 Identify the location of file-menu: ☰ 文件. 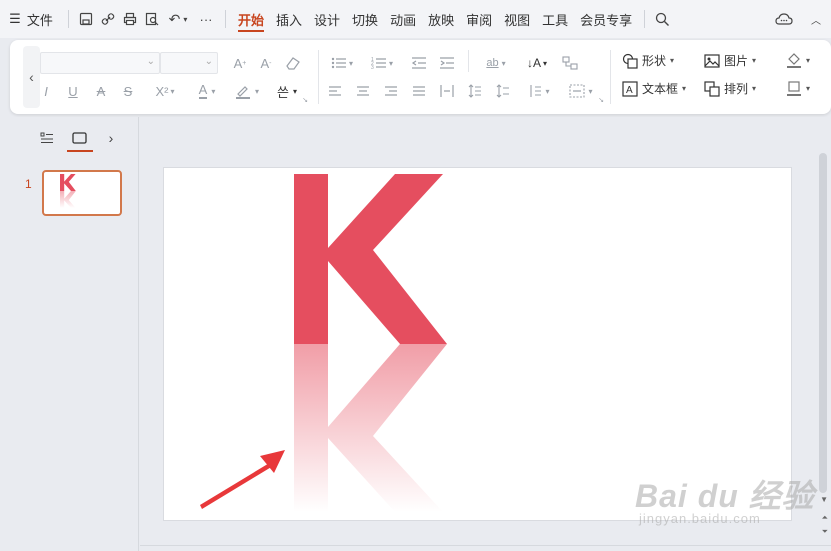
(31, 19).